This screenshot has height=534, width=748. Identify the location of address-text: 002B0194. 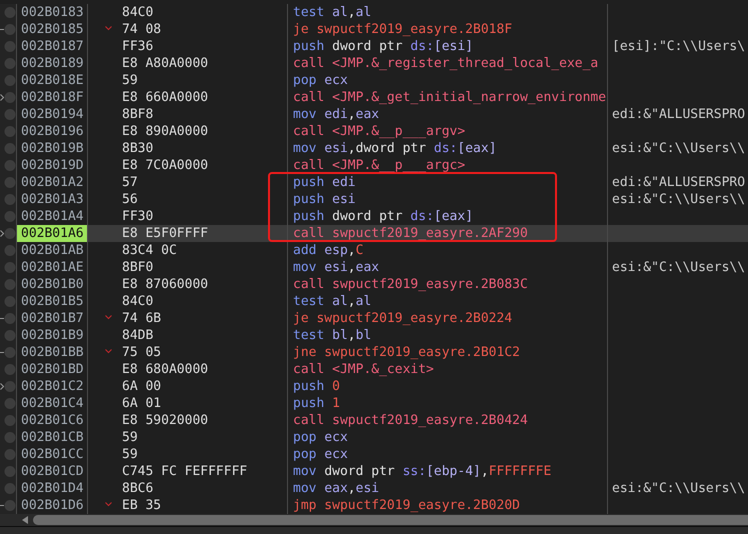
(52, 114).